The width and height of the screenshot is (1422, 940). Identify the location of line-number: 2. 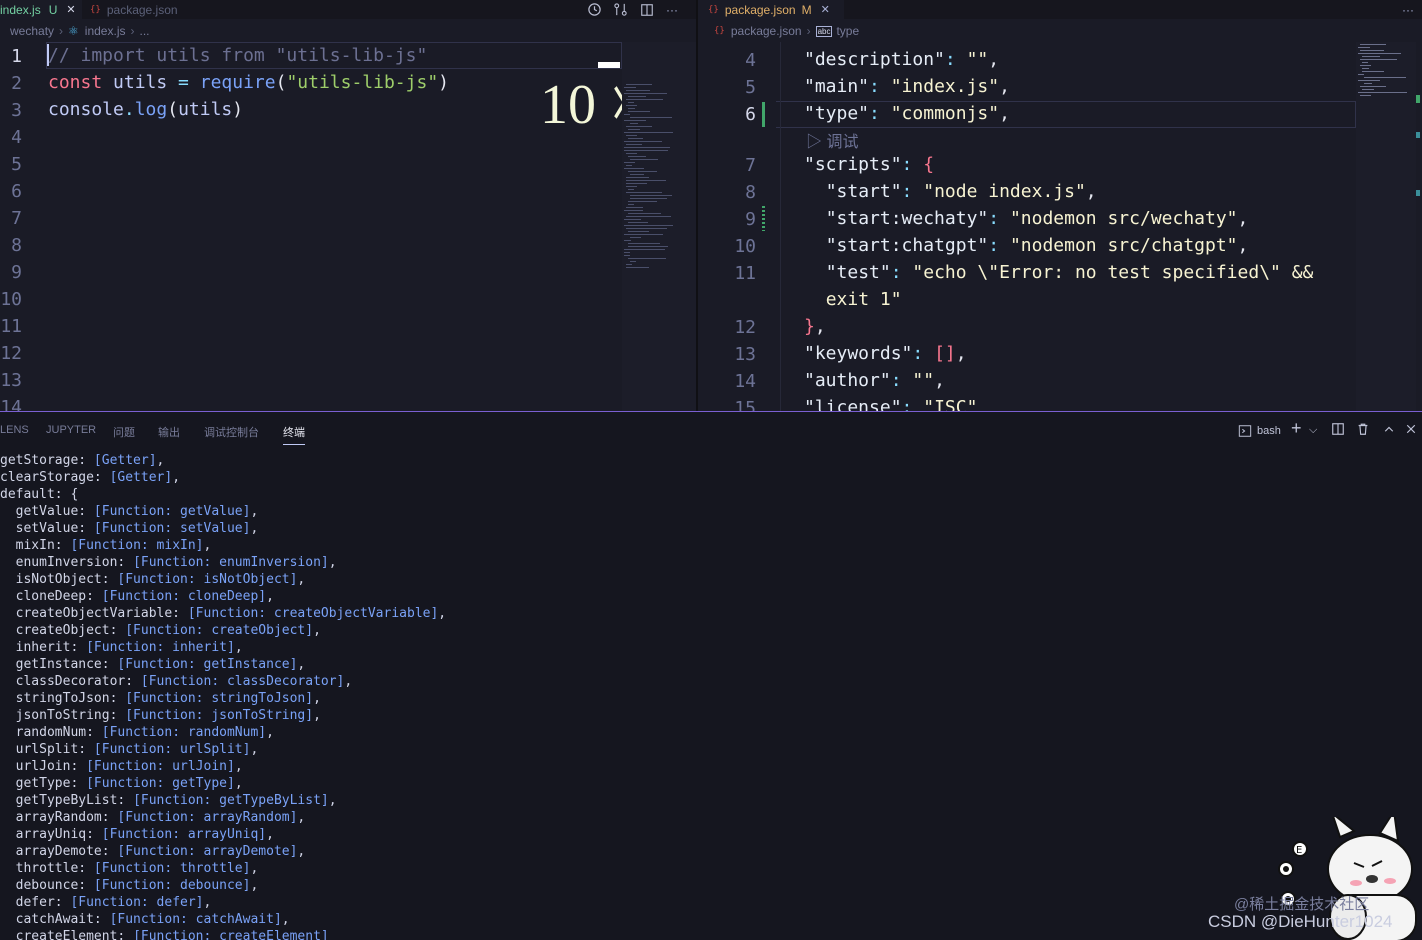
(16, 83).